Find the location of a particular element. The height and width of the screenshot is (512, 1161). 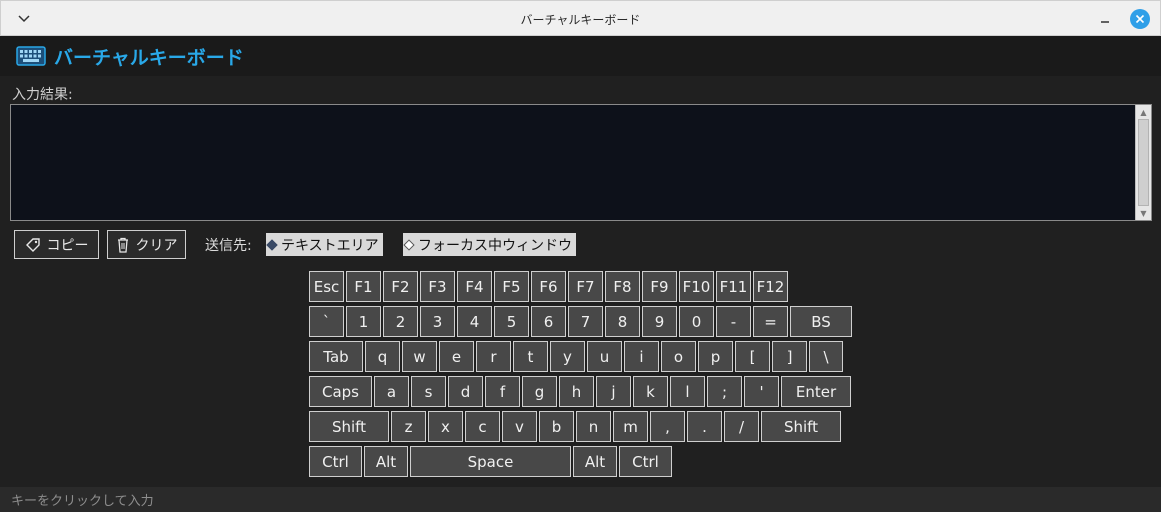

key-w: w is located at coordinates (419, 356).